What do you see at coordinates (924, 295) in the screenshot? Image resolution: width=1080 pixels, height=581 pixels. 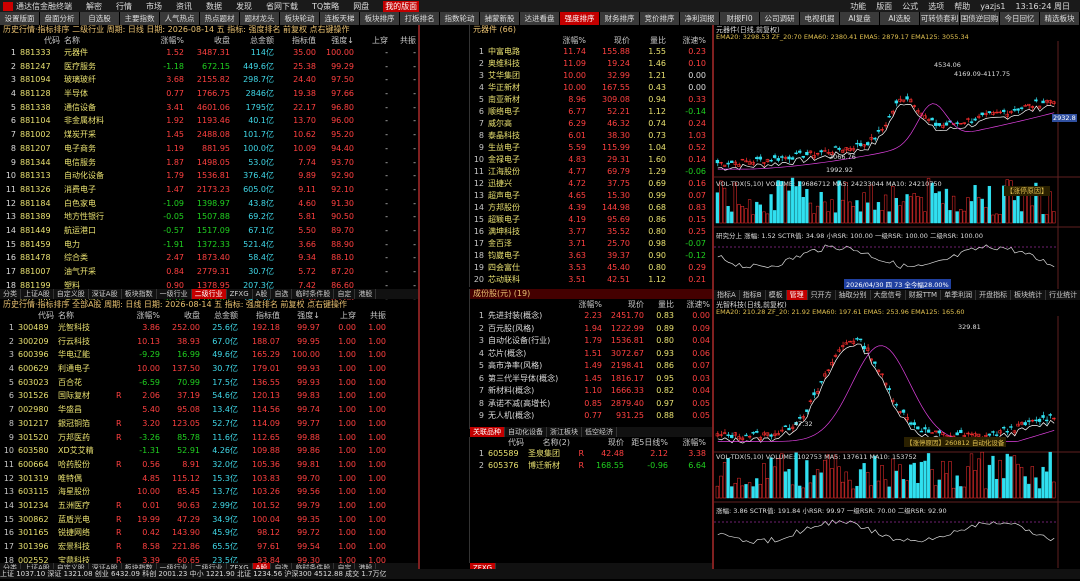 I see `tab-7: 财报TTM` at bounding box center [924, 295].